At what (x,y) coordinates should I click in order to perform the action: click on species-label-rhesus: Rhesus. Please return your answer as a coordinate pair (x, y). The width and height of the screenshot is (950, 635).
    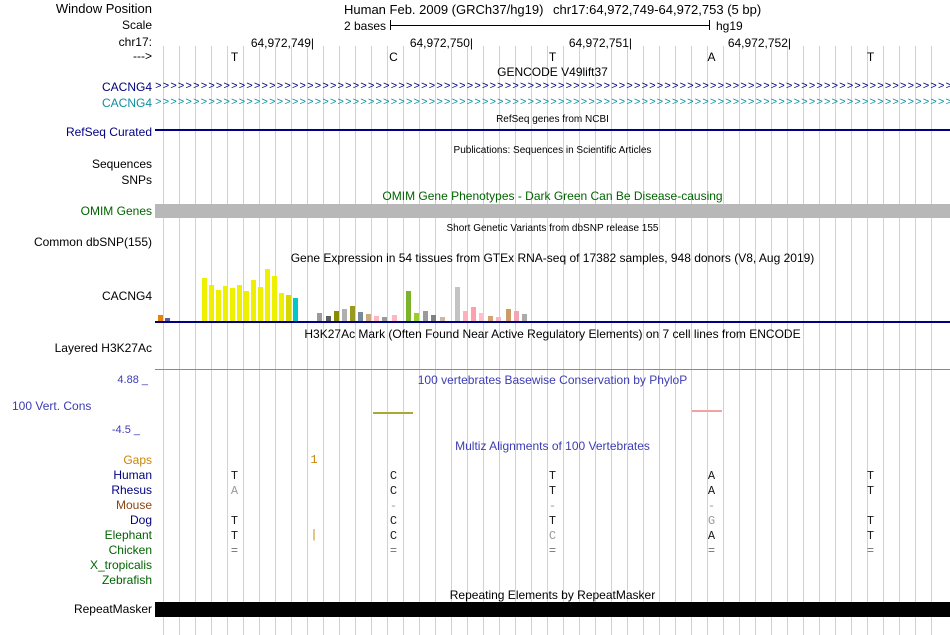
    Looking at the image, I should click on (131, 490).